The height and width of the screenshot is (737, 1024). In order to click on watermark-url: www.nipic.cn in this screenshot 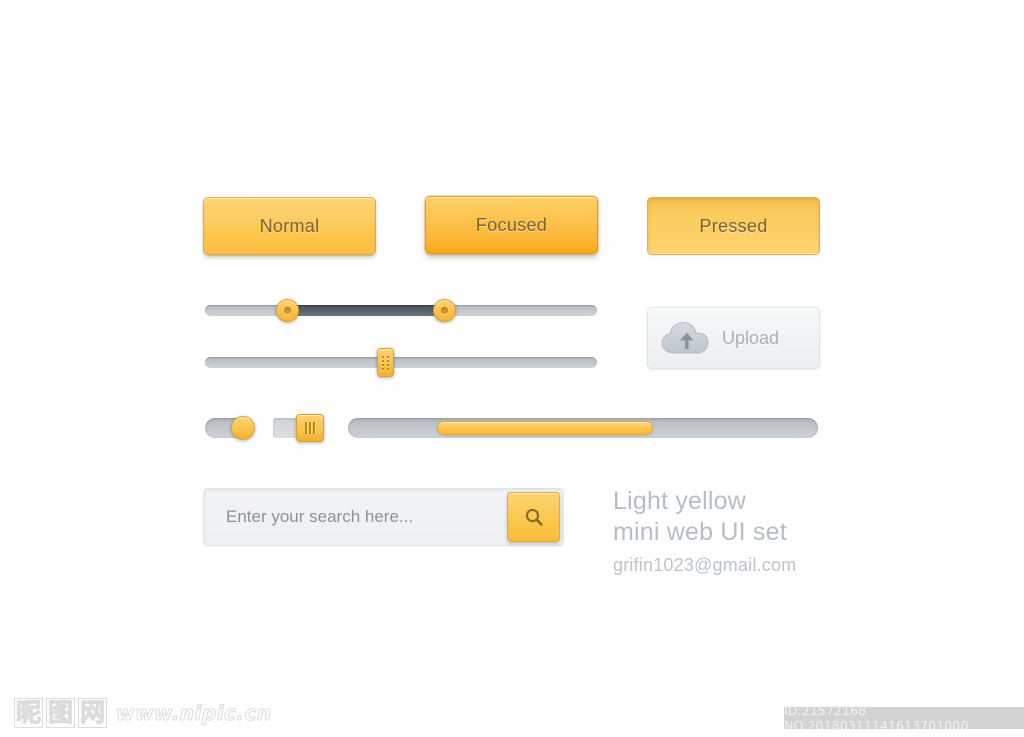, I will do `click(194, 713)`.